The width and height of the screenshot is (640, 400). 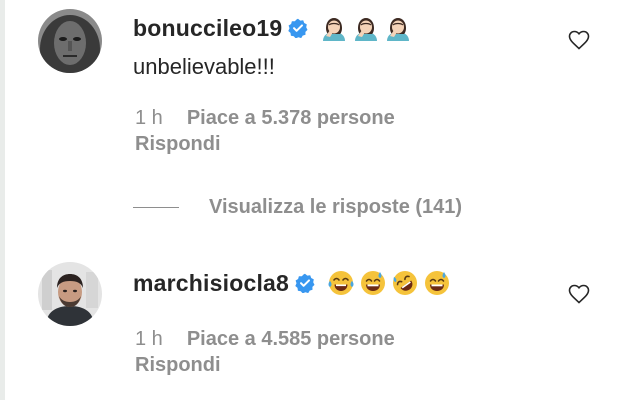 What do you see at coordinates (211, 283) in the screenshot?
I see `username: marchisiocla8` at bounding box center [211, 283].